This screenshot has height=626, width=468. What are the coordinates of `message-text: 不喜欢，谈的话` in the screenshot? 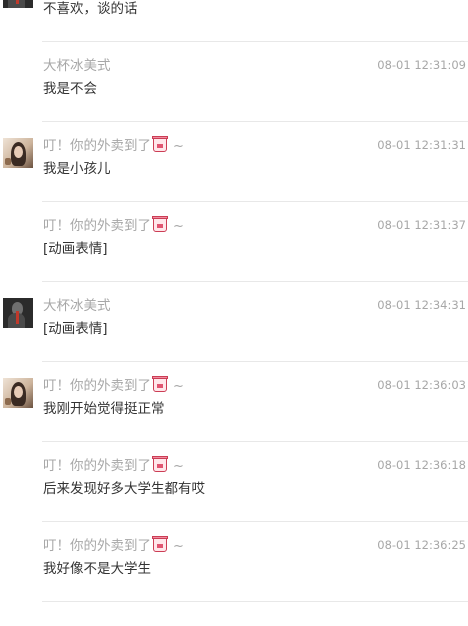 It's located at (90, 9).